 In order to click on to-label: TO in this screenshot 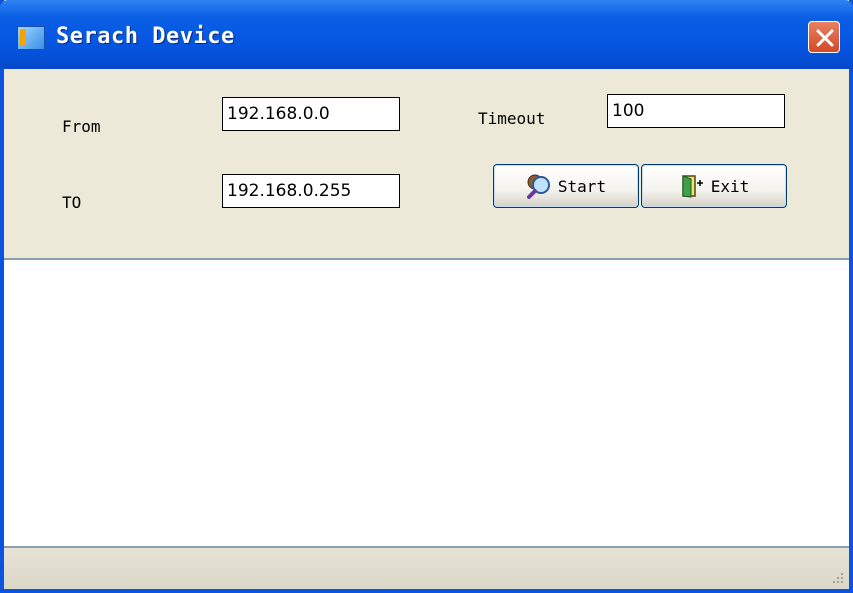, I will do `click(72, 202)`.